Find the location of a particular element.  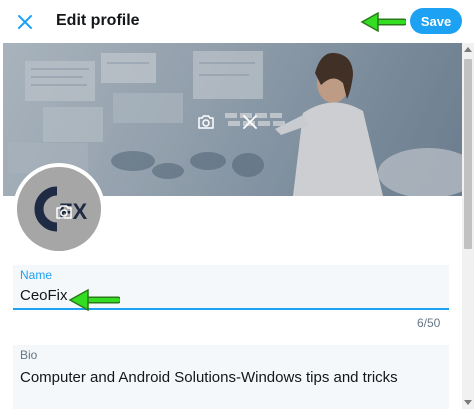

vertical-scrollbar is located at coordinates (468, 226).